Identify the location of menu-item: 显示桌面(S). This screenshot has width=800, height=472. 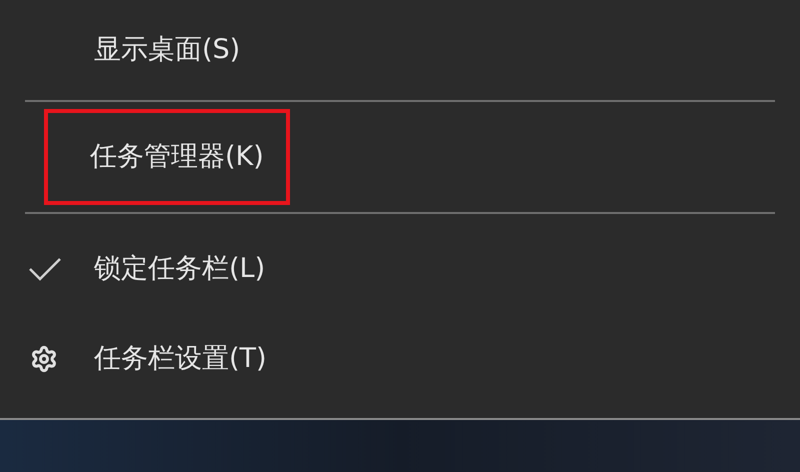
(167, 50).